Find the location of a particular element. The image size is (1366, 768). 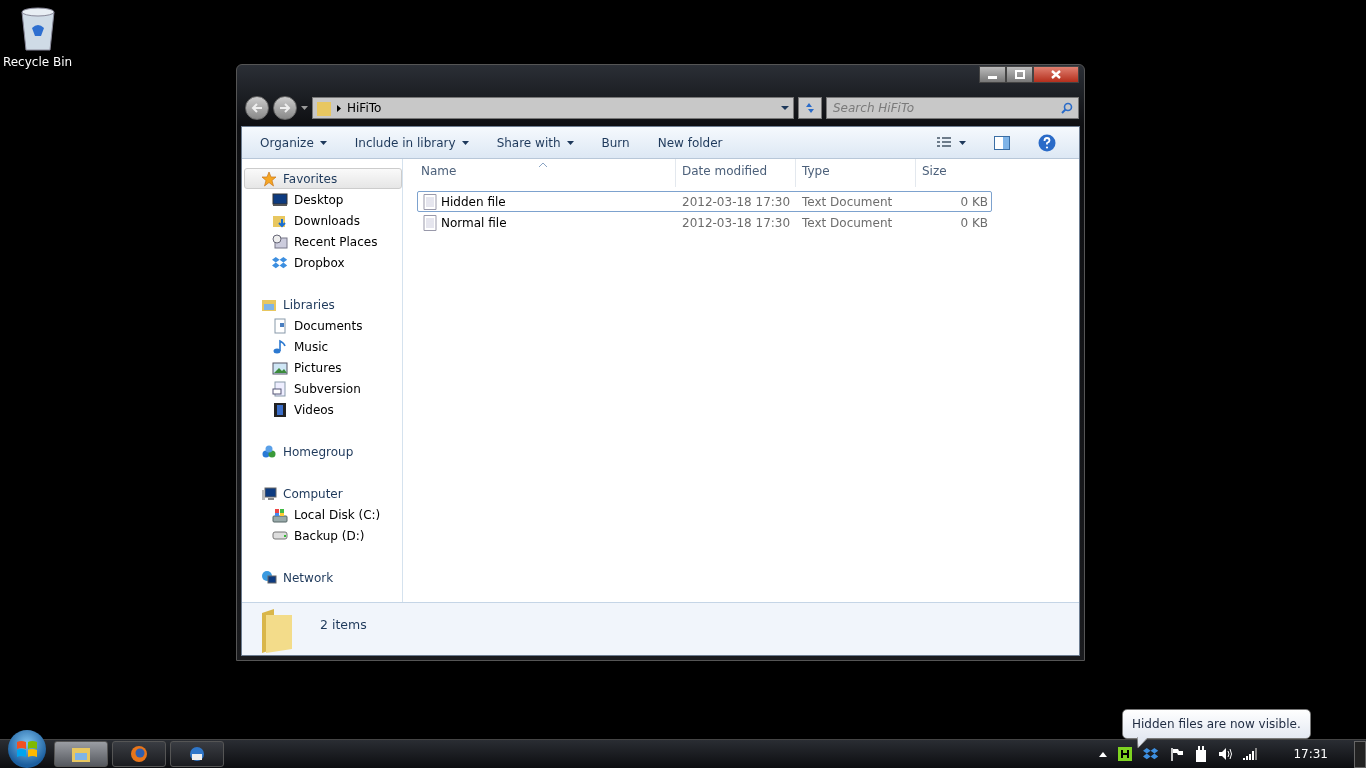

nav-group-item: Computer is located at coordinates (323, 493).